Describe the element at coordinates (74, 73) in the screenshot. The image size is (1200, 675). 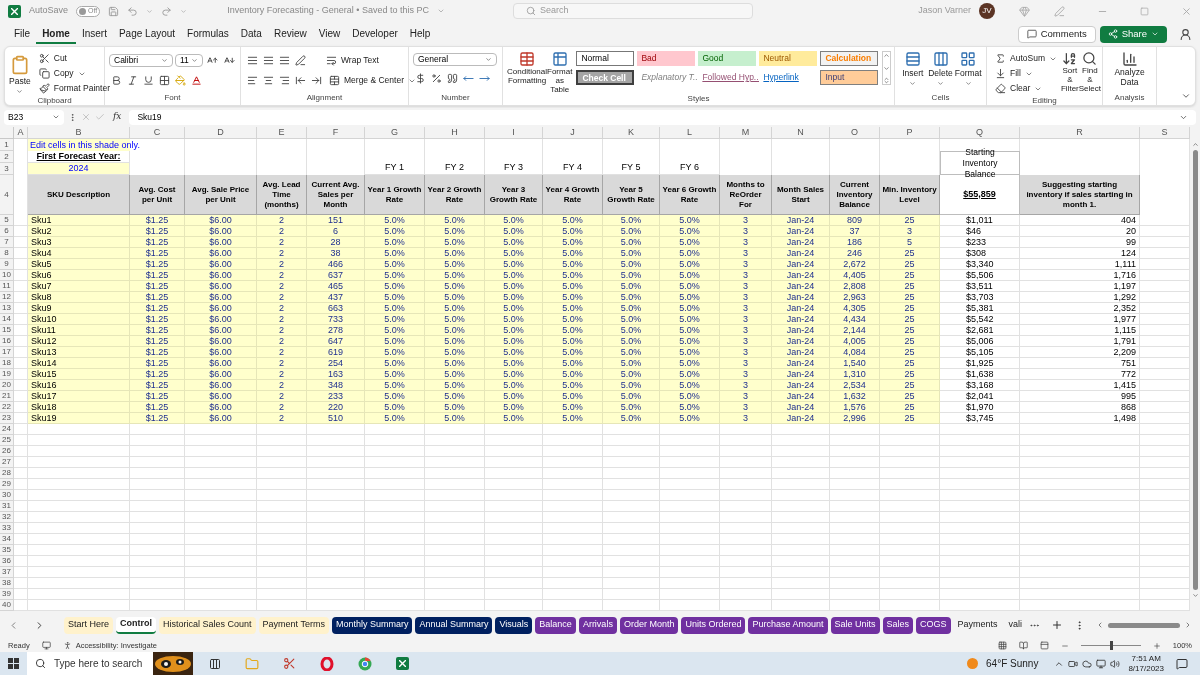
I see `copy-button: Copy` at that location.